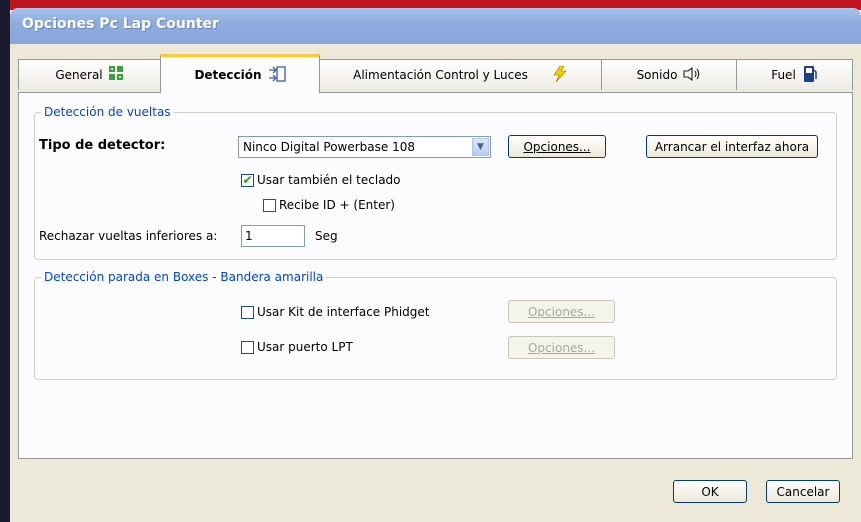 Image resolution: width=861 pixels, height=522 pixels. What do you see at coordinates (326, 236) in the screenshot?
I see `reject-laps-unit: Seg` at bounding box center [326, 236].